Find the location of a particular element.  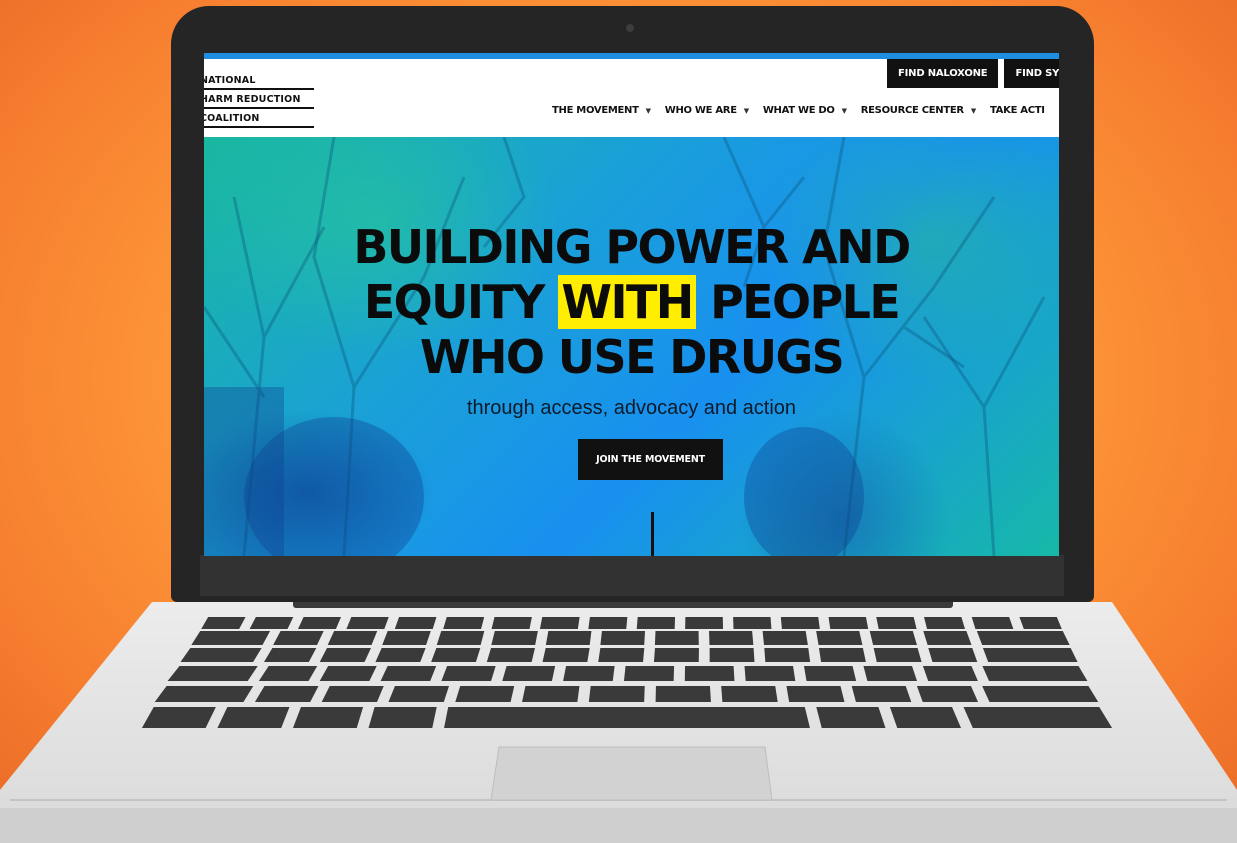

headline-line-1: BUILDING POWER AND is located at coordinates (632, 247).